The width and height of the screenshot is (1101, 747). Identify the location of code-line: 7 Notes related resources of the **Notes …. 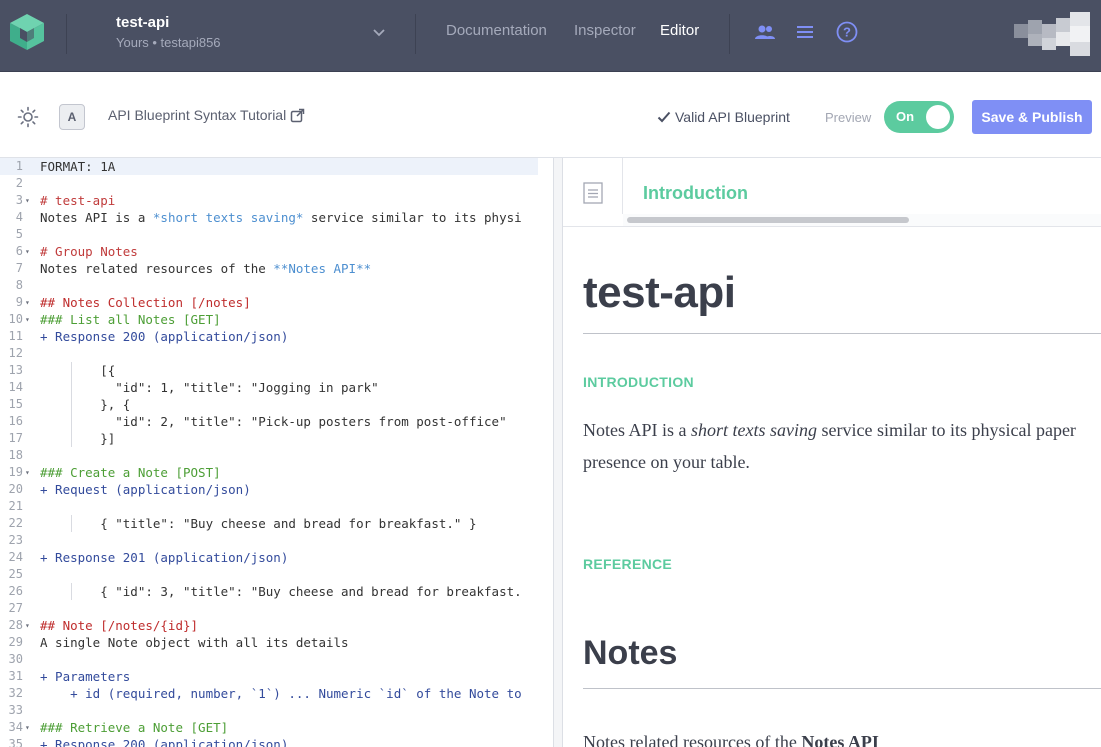
(276, 268).